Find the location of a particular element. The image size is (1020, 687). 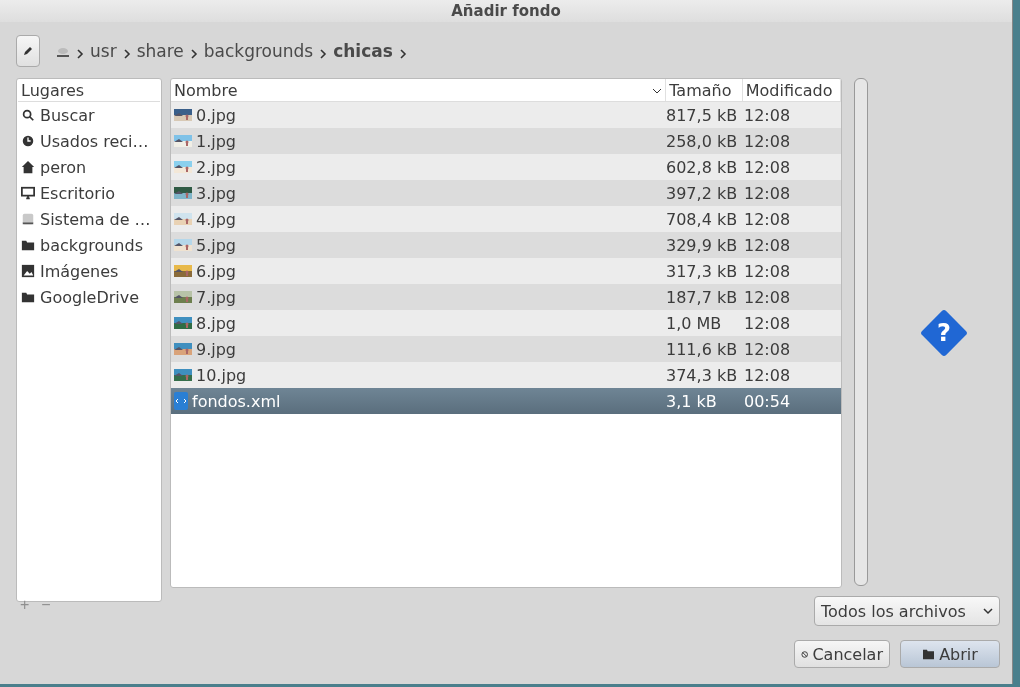

file-size: 317,3 kB is located at coordinates (702, 271).